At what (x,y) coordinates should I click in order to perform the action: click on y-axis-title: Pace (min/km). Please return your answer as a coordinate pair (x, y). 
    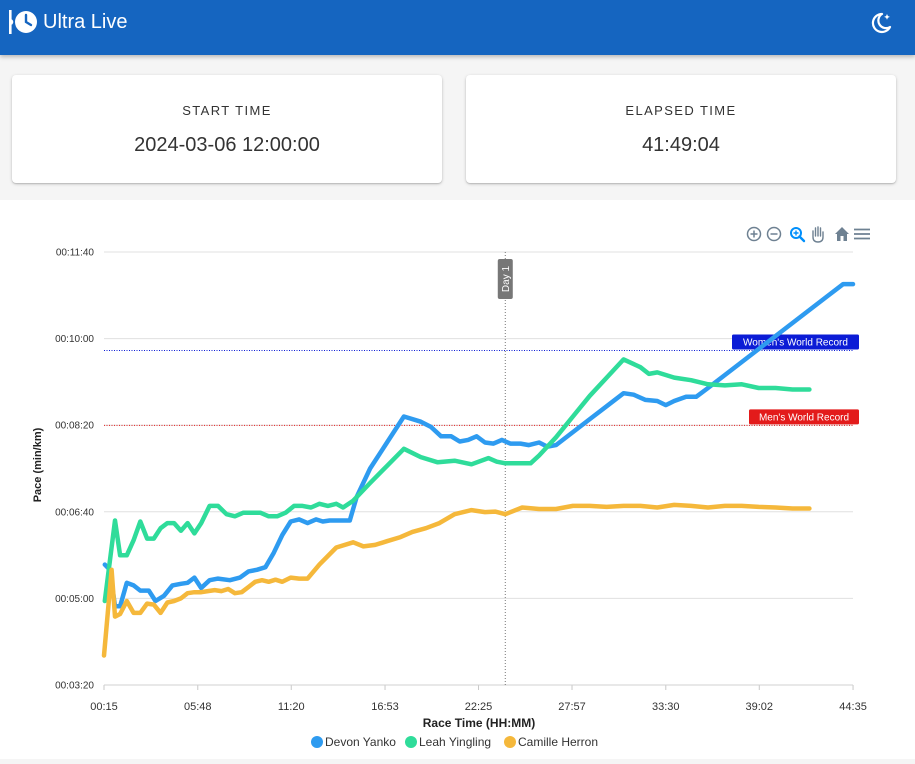
    Looking at the image, I should click on (38, 464).